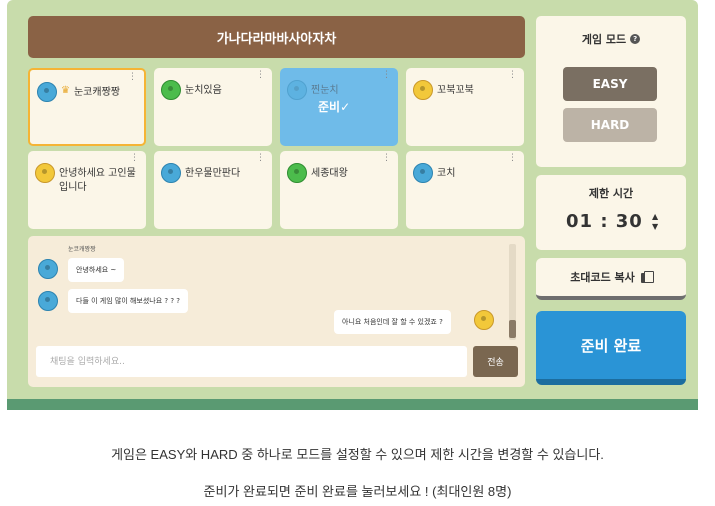  I want to click on game-mode-label: 게임 모드, so click(604, 39).